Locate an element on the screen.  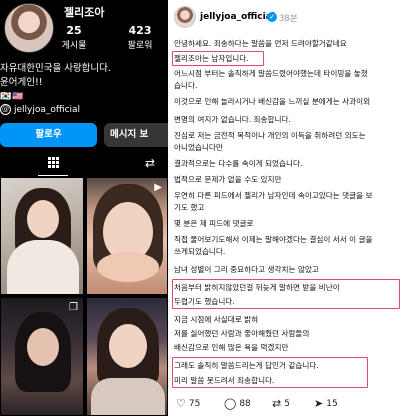
repost-button: ⇄ 5 is located at coordinates (281, 403).